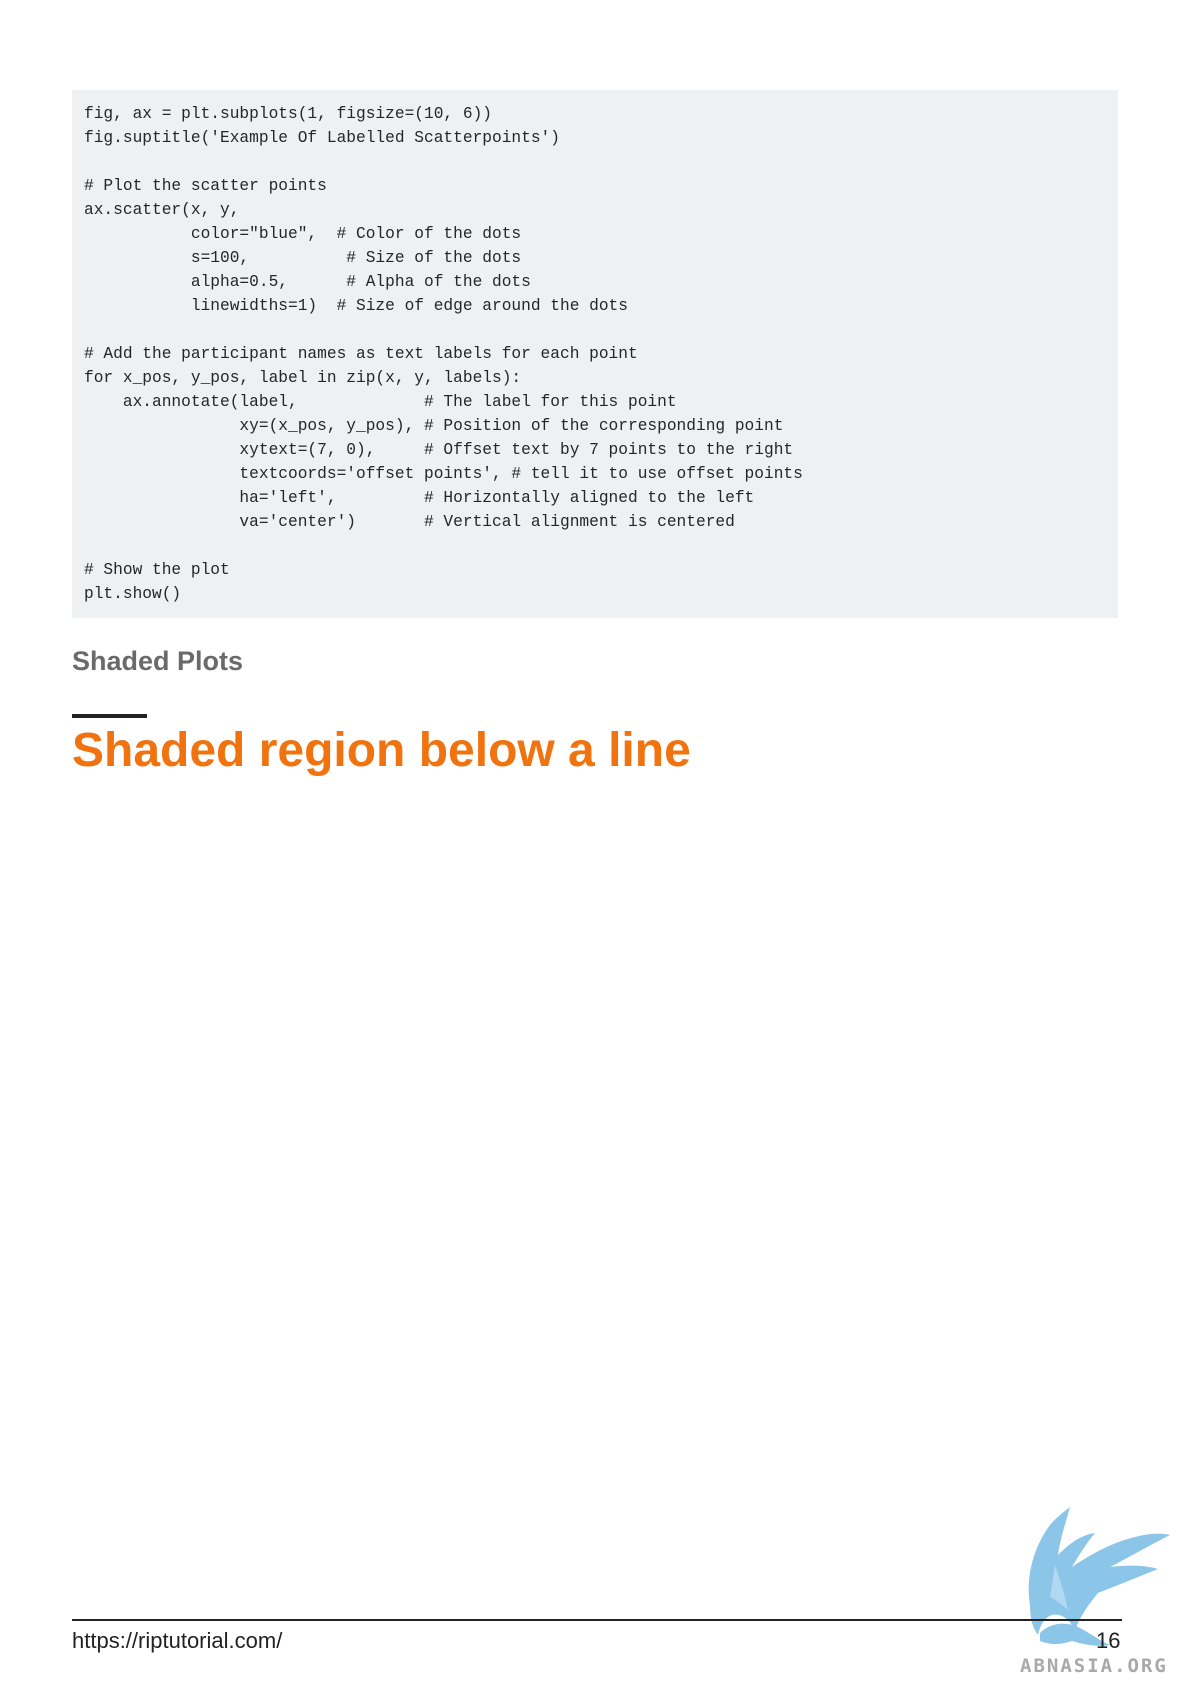  What do you see at coordinates (307, 282) in the screenshot?
I see `code-line: alpha=0.5, # Alpha of the dots` at bounding box center [307, 282].